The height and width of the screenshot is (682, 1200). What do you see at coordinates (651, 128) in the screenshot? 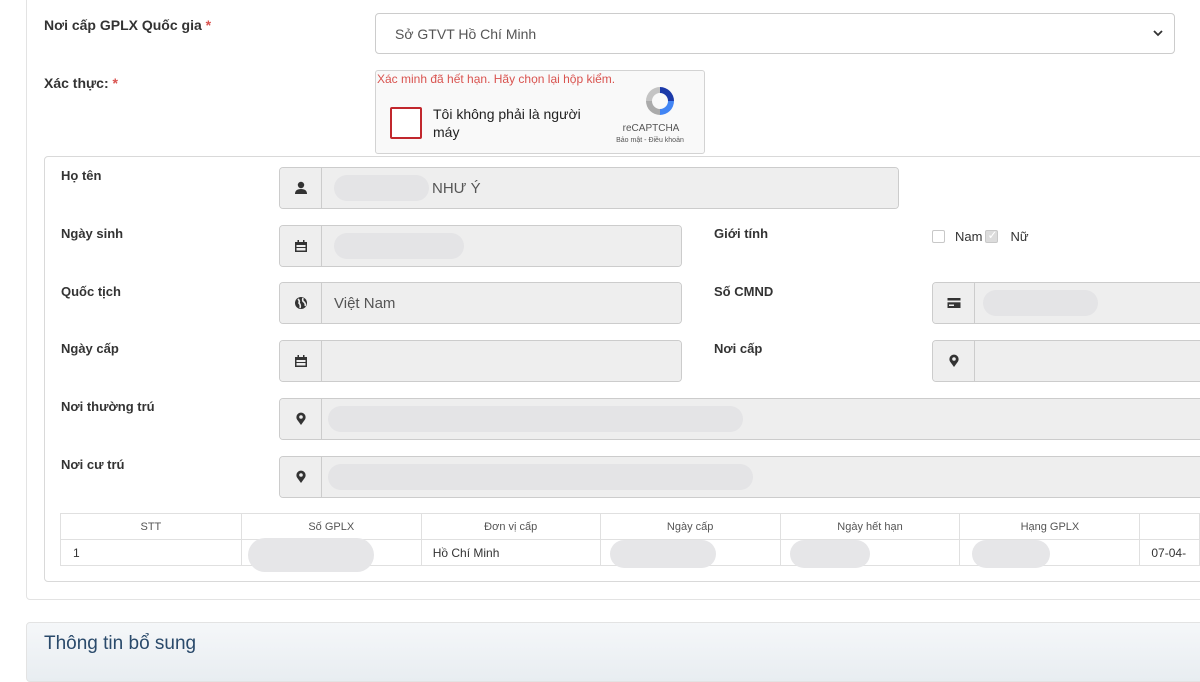
I see `recaptcha-brand: reCAPTCHA` at bounding box center [651, 128].